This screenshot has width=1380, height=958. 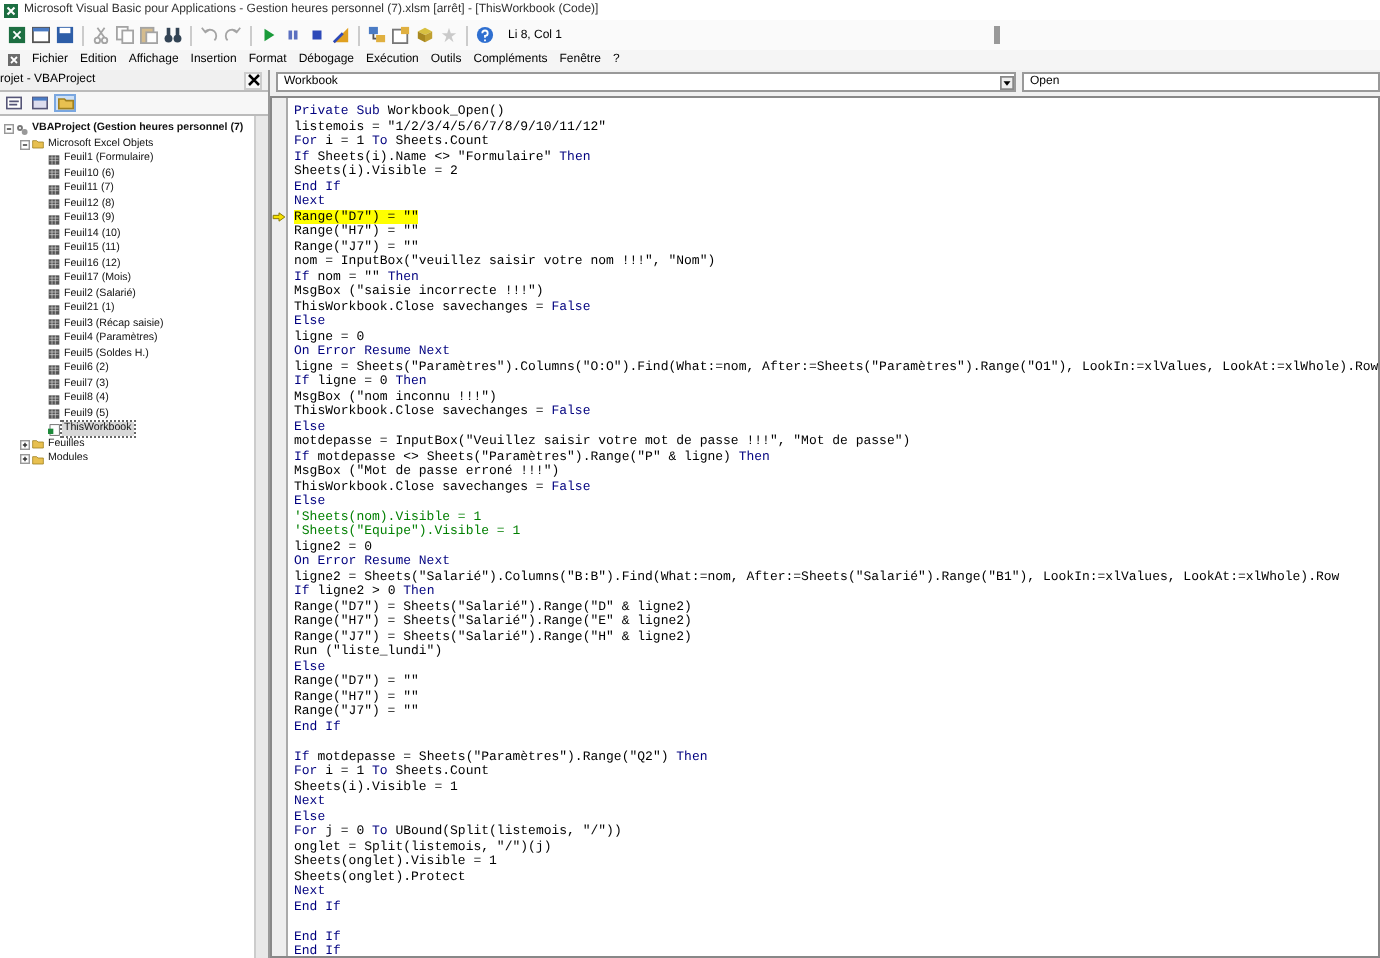 I want to click on spreadsheet-icon, so click(x=17, y=35).